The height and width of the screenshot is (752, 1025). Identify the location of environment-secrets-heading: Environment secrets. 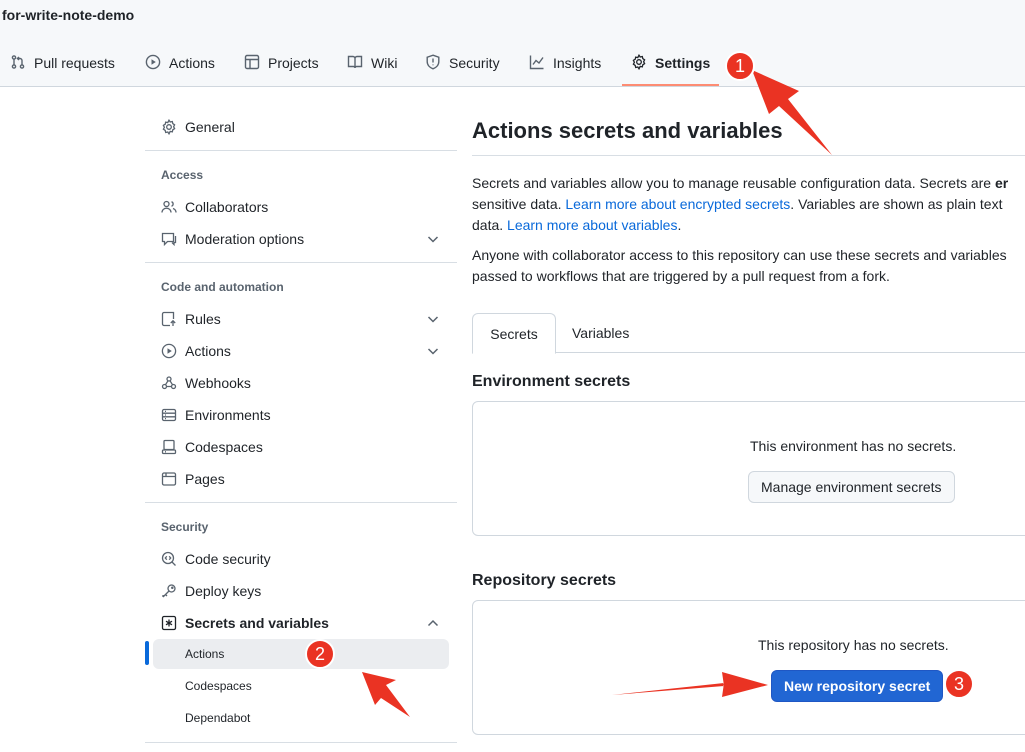
(551, 381).